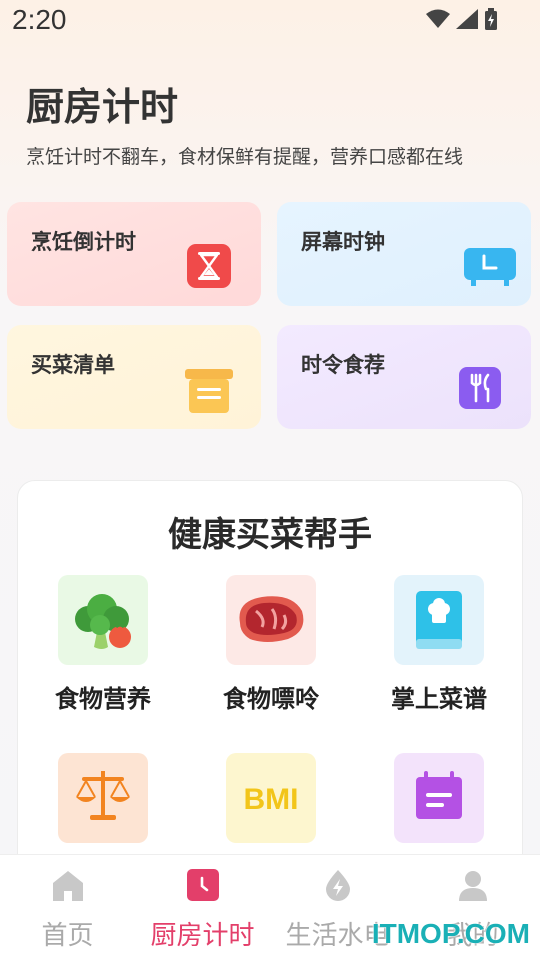 The height and width of the screenshot is (960, 540). I want to click on cooking-countdown-card: 烹饪倒计时, so click(134, 254).